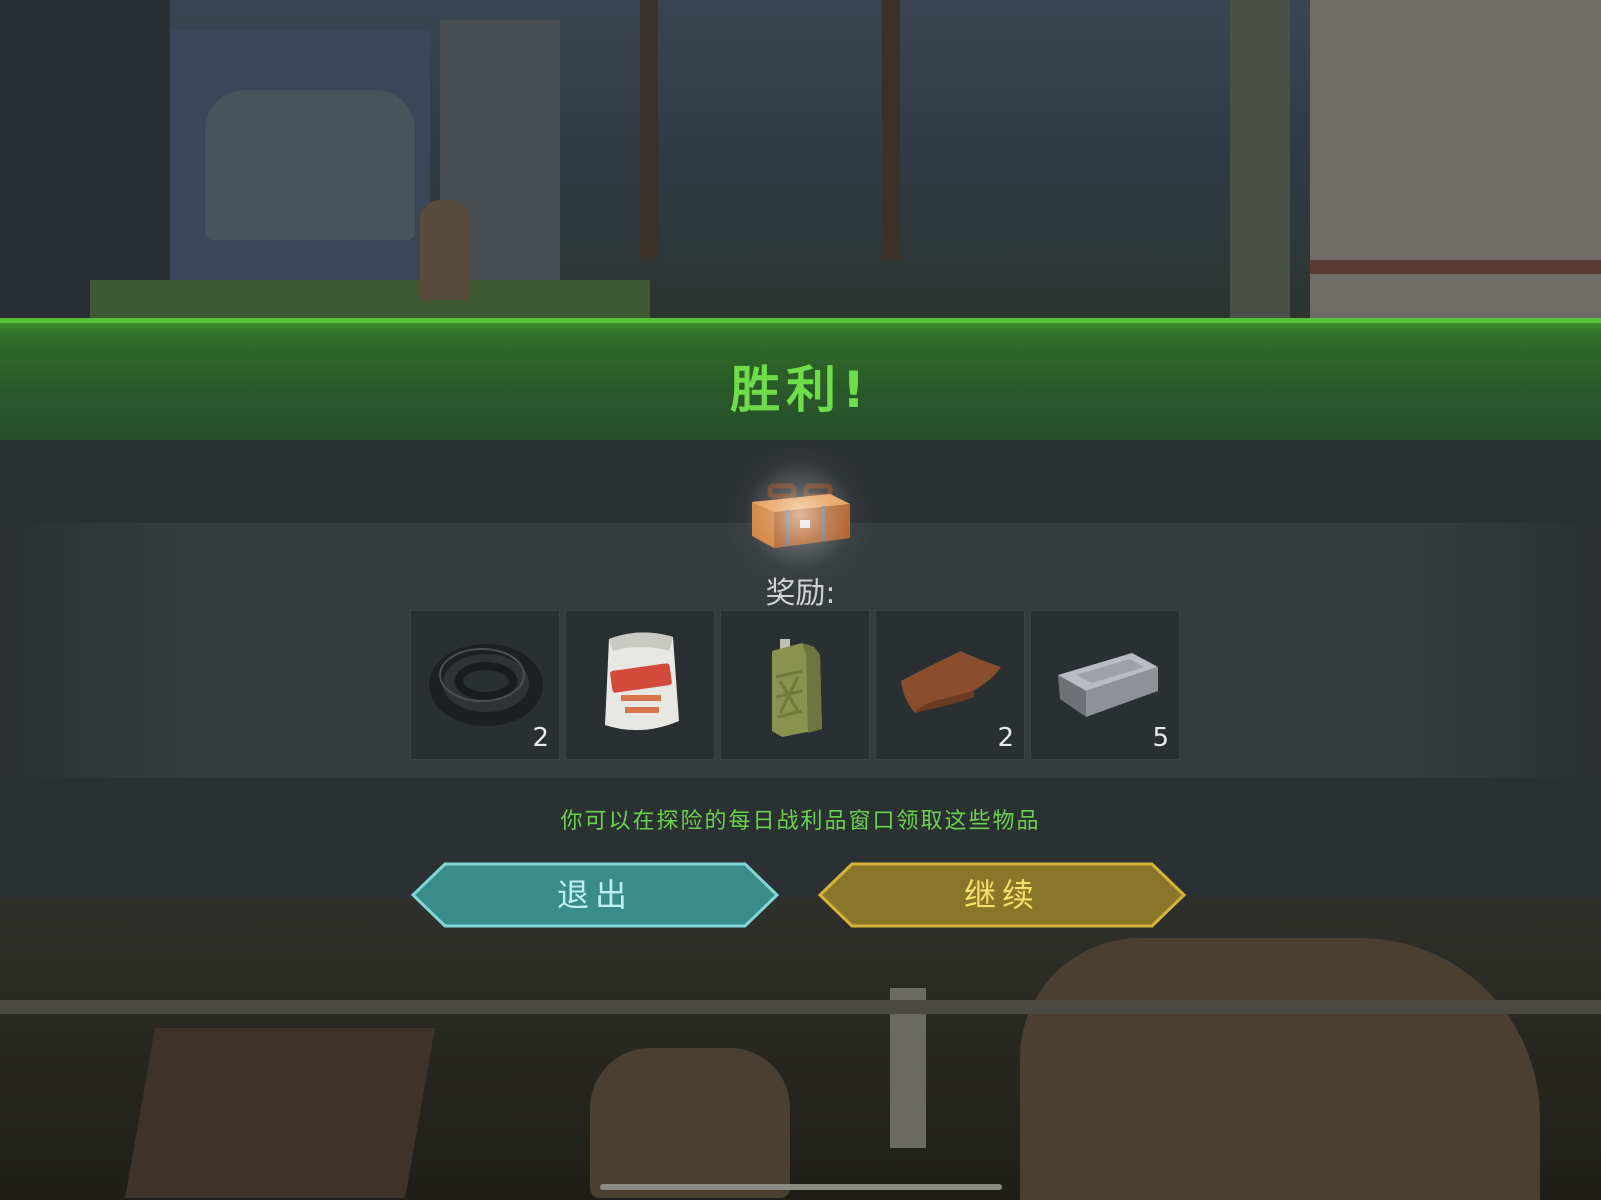 This screenshot has height=1200, width=1601. Describe the element at coordinates (801, 1187) in the screenshot. I see `home-indicator` at that location.